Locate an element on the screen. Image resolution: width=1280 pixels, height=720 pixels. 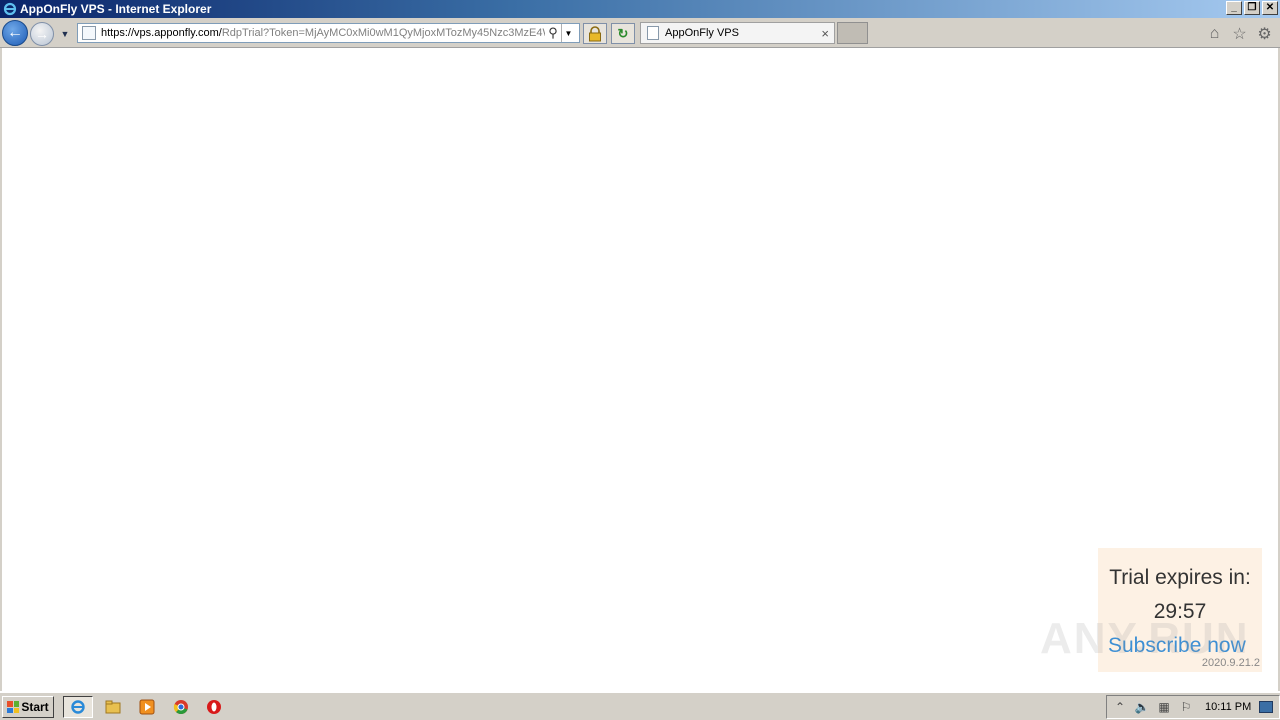
url-host: https://vps.apponfly.com/ is located at coordinates (161, 33).